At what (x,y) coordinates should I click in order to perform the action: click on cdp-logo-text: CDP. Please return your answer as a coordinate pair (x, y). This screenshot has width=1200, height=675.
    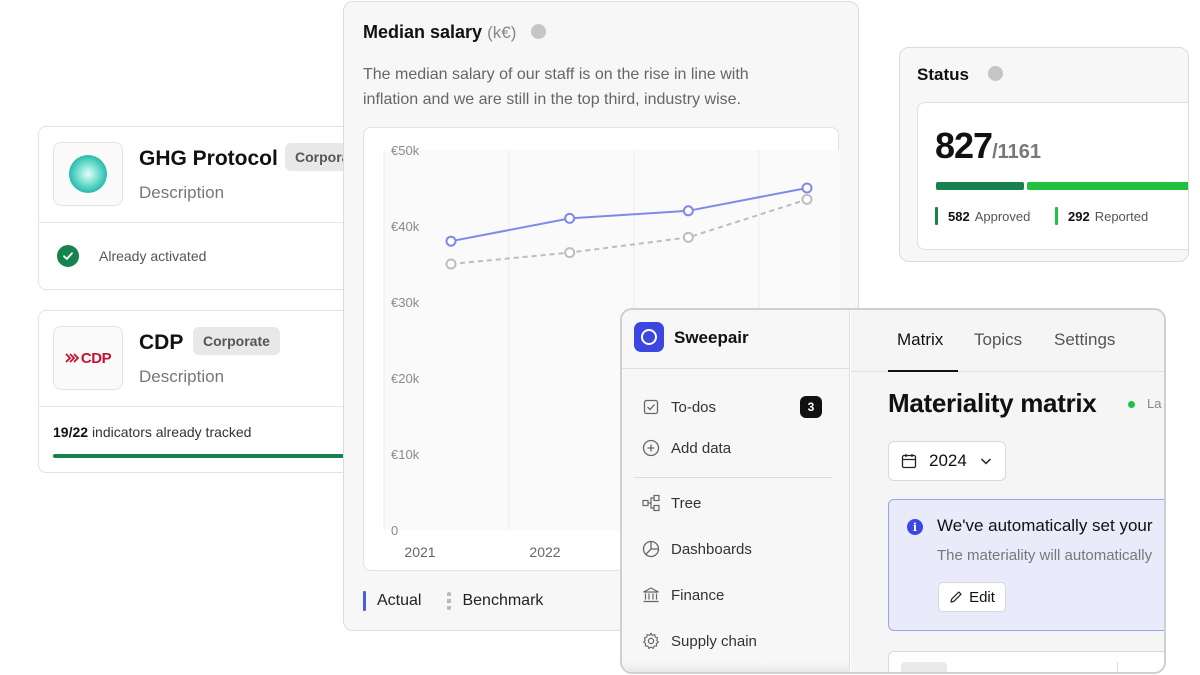
    Looking at the image, I should click on (96, 358).